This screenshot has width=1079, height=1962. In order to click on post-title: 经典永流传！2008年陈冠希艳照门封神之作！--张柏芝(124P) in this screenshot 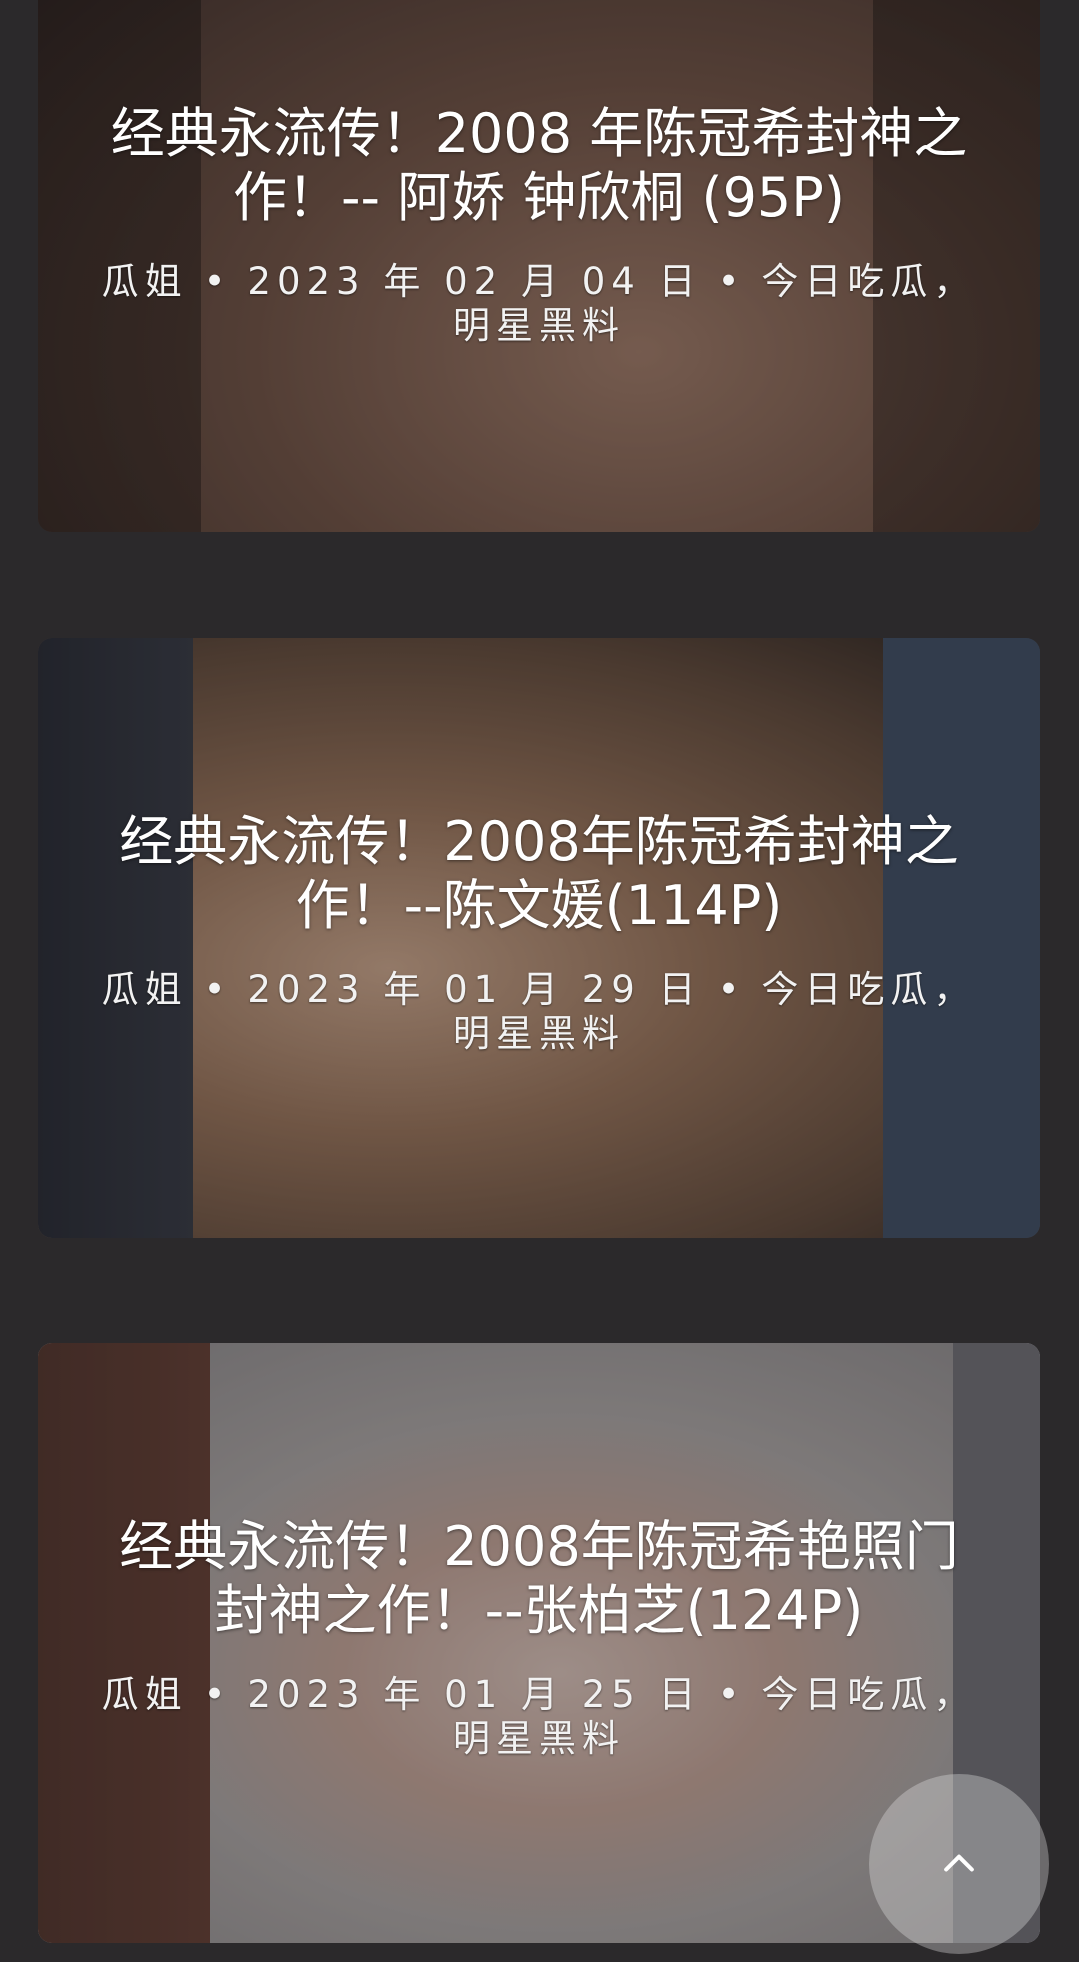, I will do `click(539, 1579)`.